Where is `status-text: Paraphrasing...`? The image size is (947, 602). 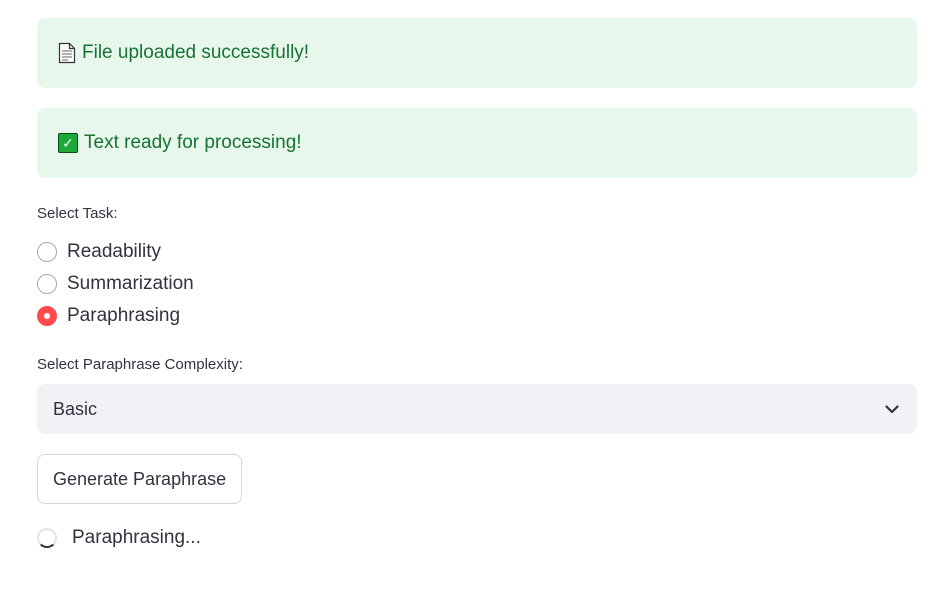 status-text: Paraphrasing... is located at coordinates (136, 537).